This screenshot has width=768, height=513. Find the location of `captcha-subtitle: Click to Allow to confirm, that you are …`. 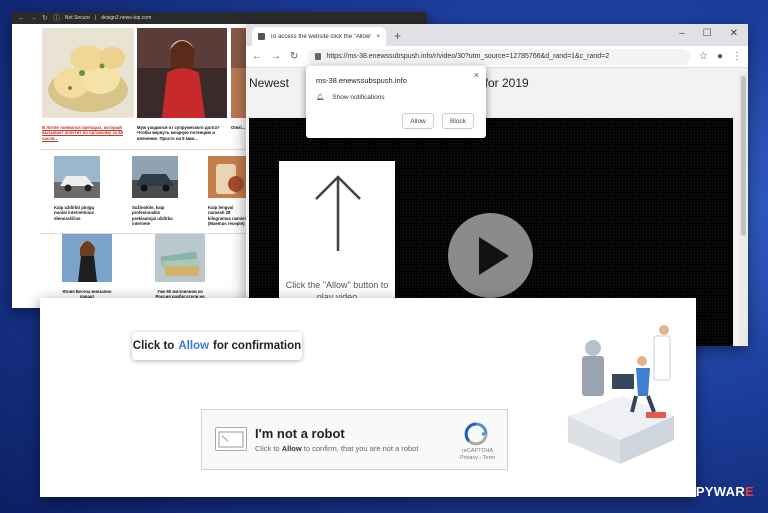

captcha-subtitle: Click to Allow to confirm, that you are … is located at coordinates (336, 448).